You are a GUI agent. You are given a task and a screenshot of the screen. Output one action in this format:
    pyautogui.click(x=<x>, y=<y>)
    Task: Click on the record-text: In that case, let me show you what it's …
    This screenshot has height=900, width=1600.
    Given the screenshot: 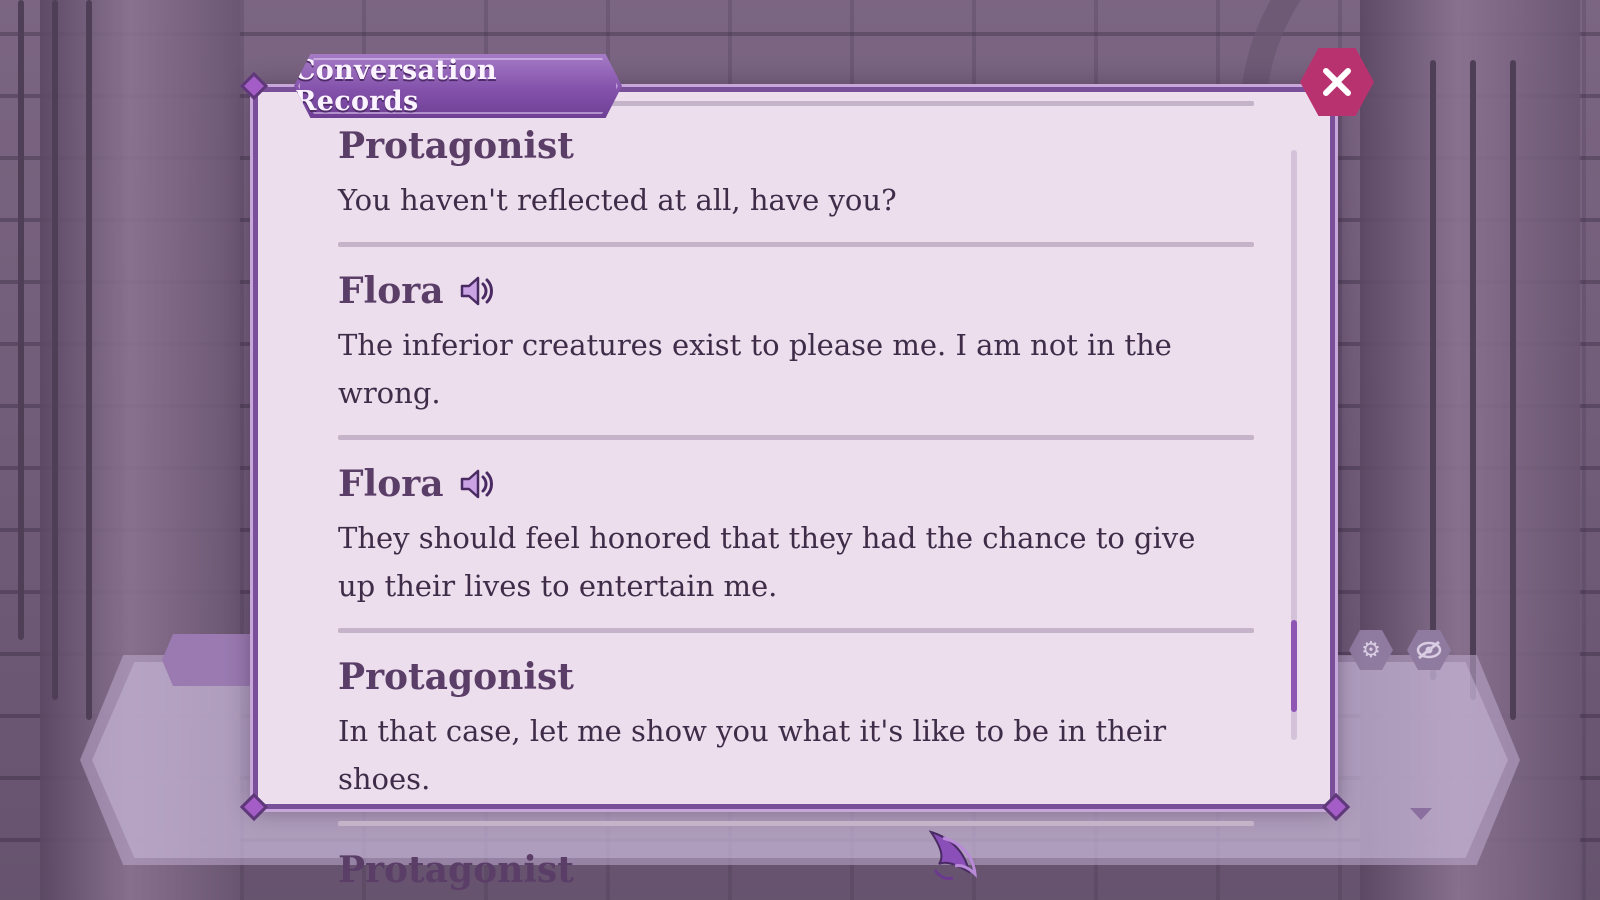 What is the action you would take?
    pyautogui.click(x=752, y=755)
    